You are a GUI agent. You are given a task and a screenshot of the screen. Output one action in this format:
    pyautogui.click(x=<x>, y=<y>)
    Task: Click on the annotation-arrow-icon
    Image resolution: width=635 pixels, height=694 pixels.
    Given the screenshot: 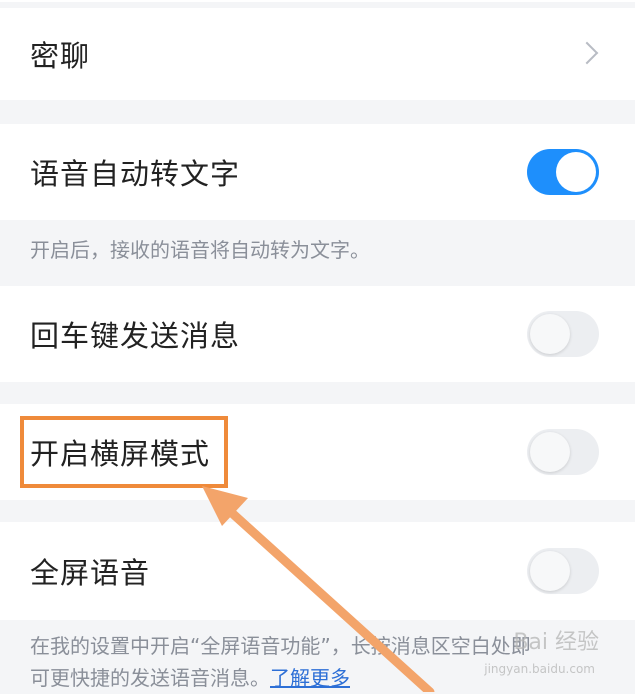 What is the action you would take?
    pyautogui.click(x=318, y=589)
    